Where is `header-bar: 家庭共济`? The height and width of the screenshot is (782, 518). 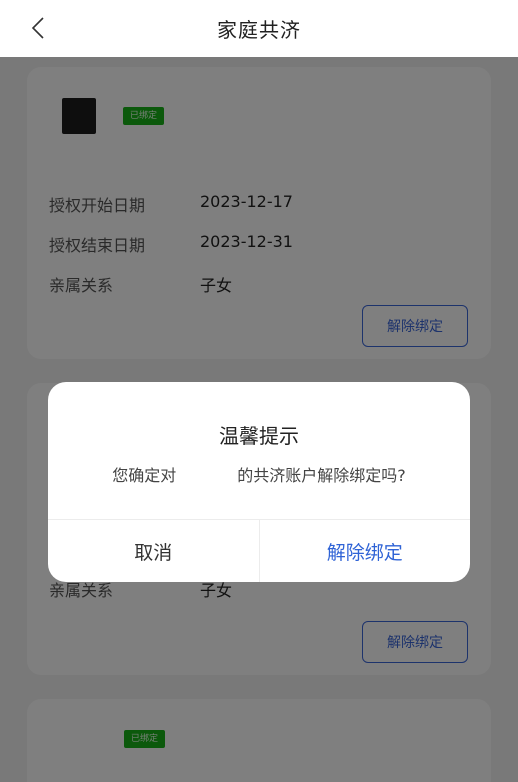 header-bar: 家庭共济 is located at coordinates (259, 28).